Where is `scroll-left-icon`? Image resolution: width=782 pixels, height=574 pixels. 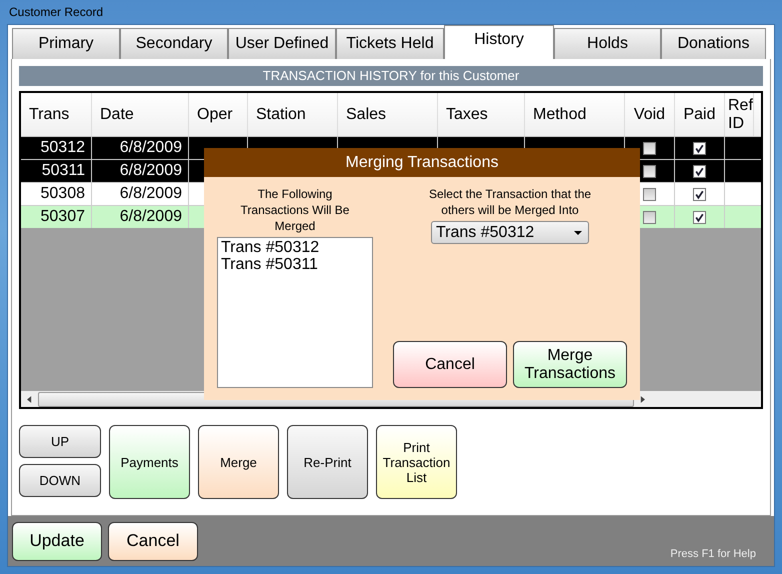
scroll-left-icon is located at coordinates (29, 399).